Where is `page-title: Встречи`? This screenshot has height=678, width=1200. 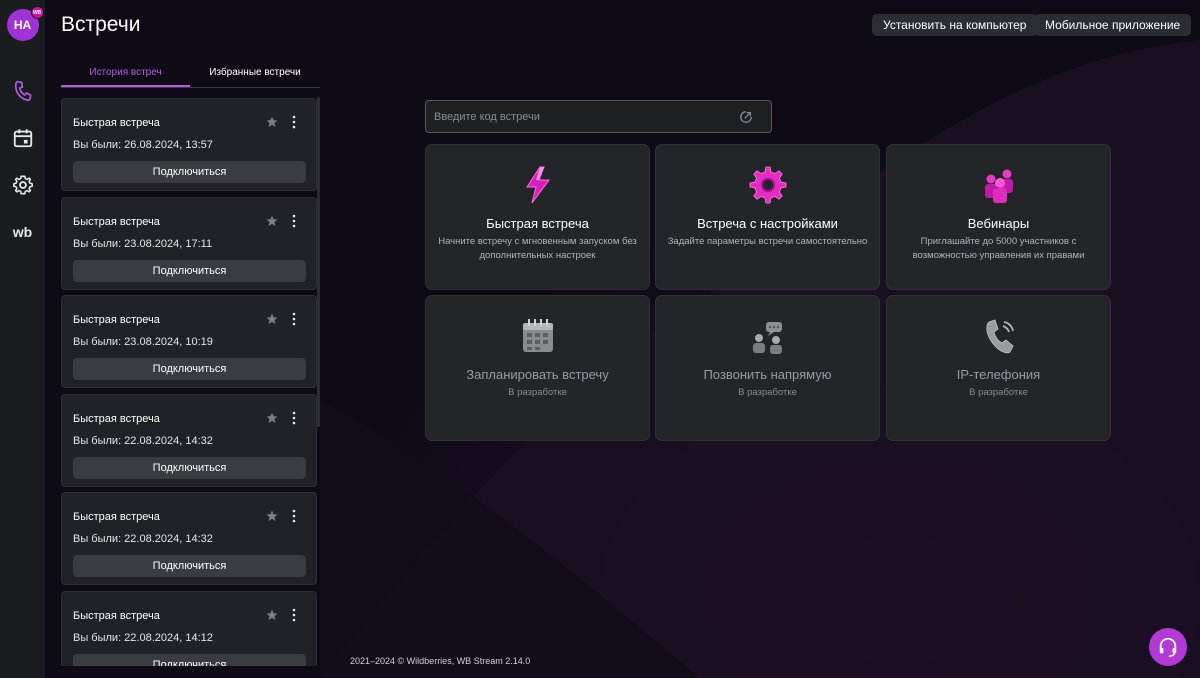 page-title: Встречи is located at coordinates (101, 24).